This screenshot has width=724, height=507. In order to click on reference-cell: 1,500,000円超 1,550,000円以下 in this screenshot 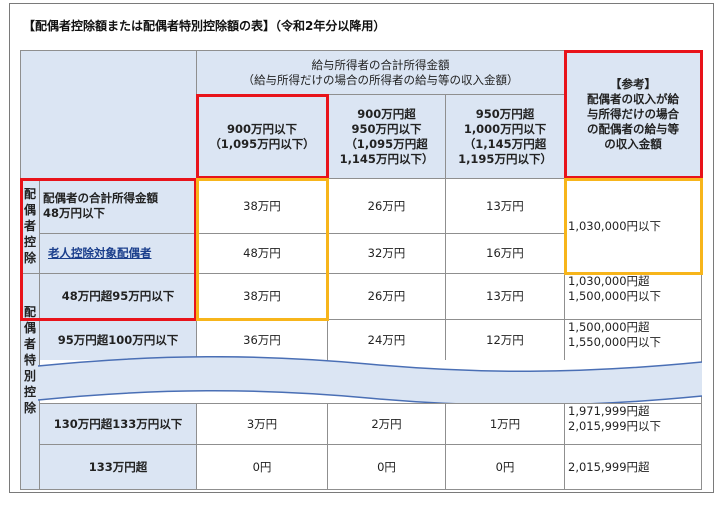, I will do `click(633, 340)`.